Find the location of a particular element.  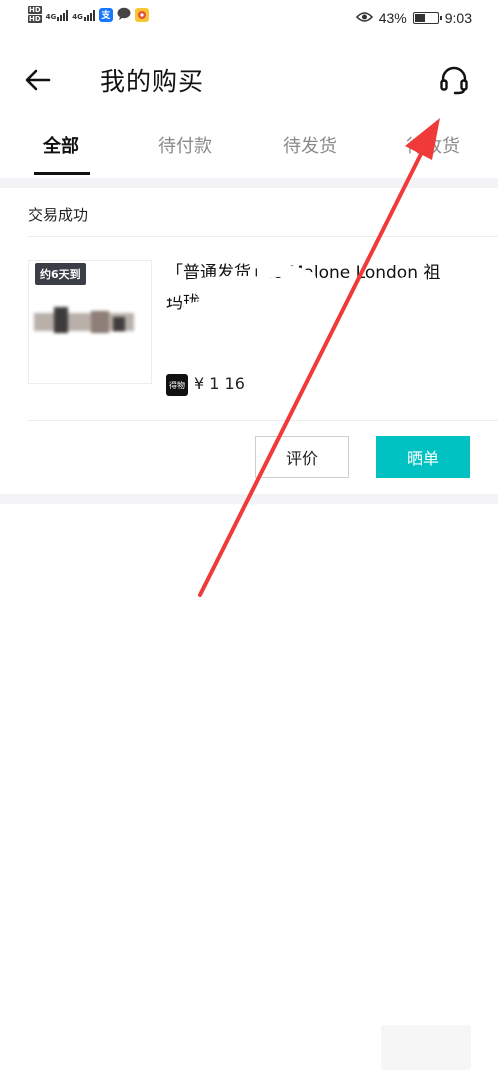

network-type-2: 4G is located at coordinates (77, 16).